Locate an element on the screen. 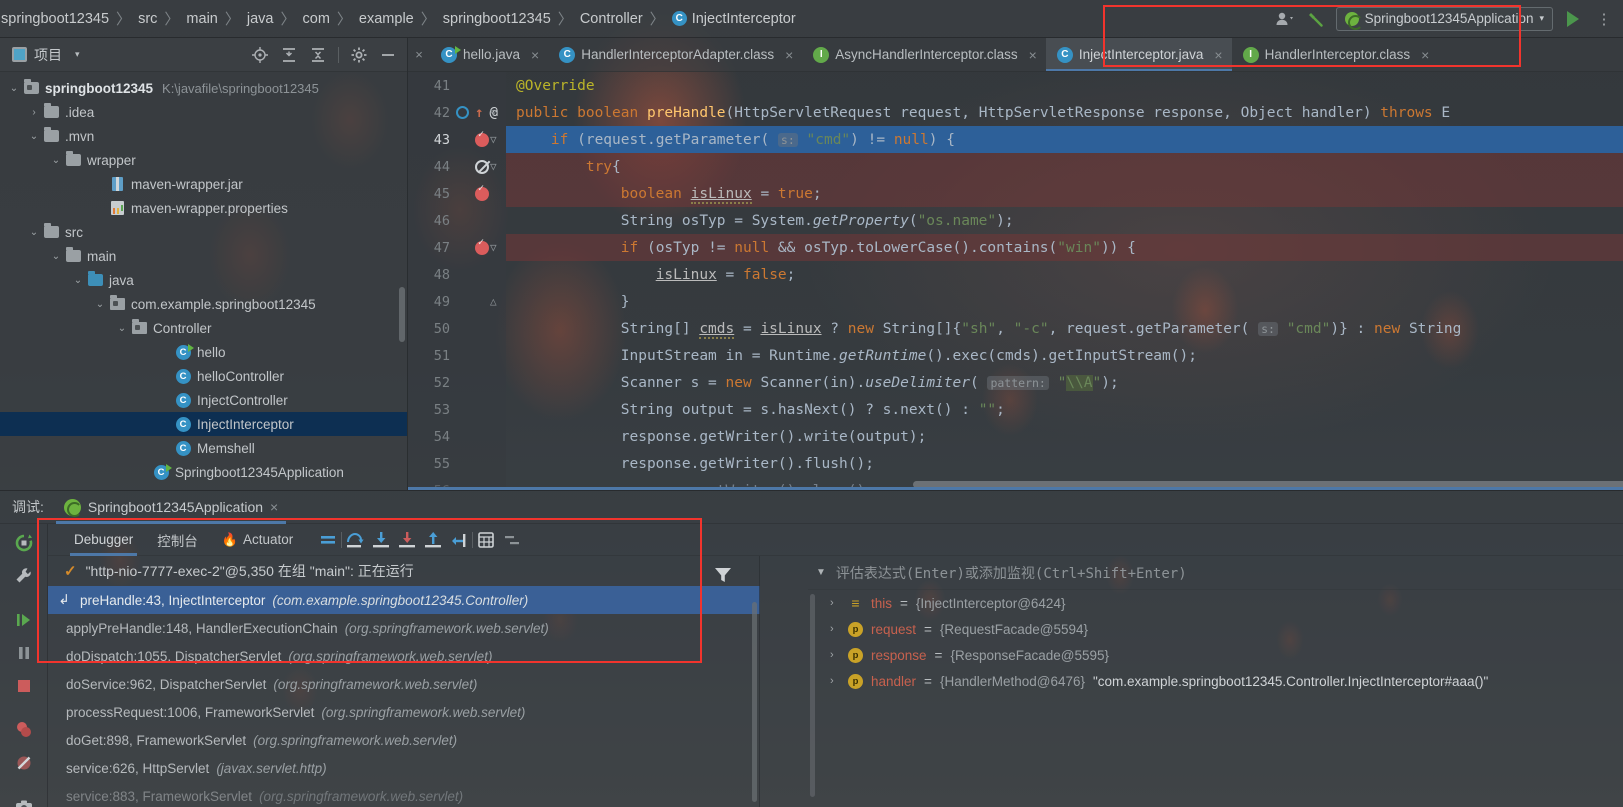  tree-node-src: ⌄ src is located at coordinates (203, 232).